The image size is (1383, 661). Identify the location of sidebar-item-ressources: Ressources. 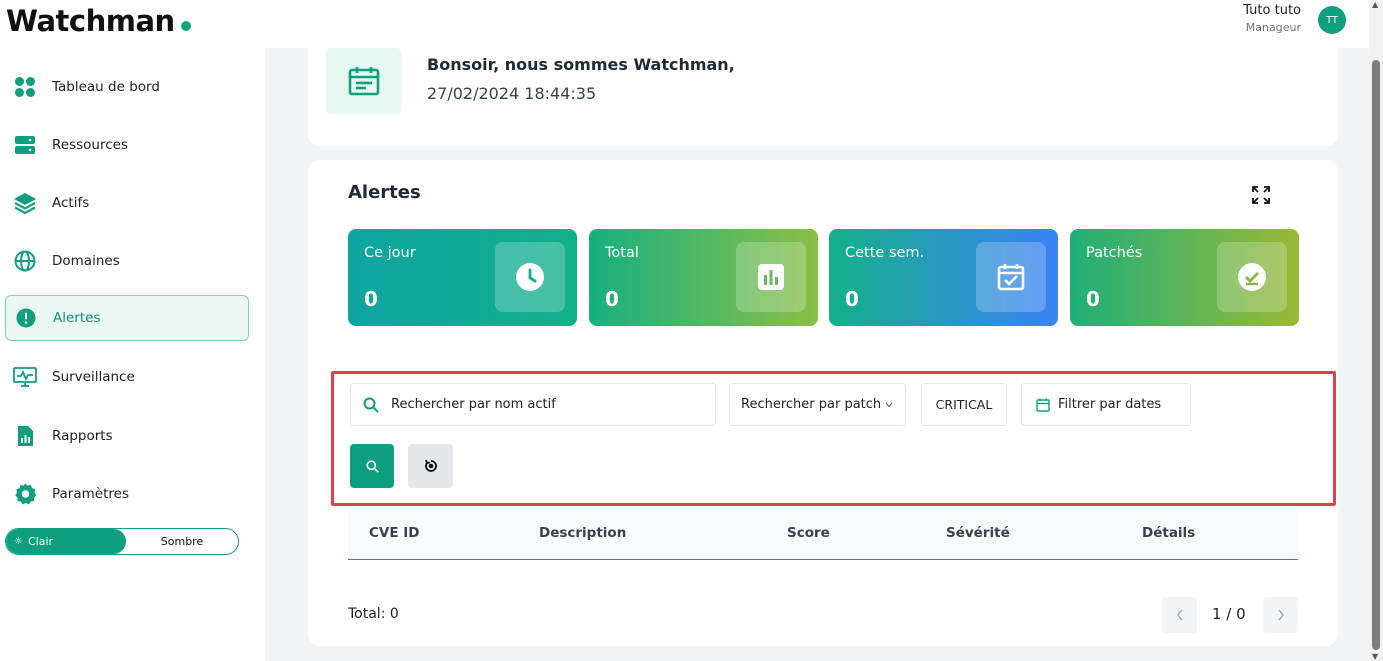
(127, 145).